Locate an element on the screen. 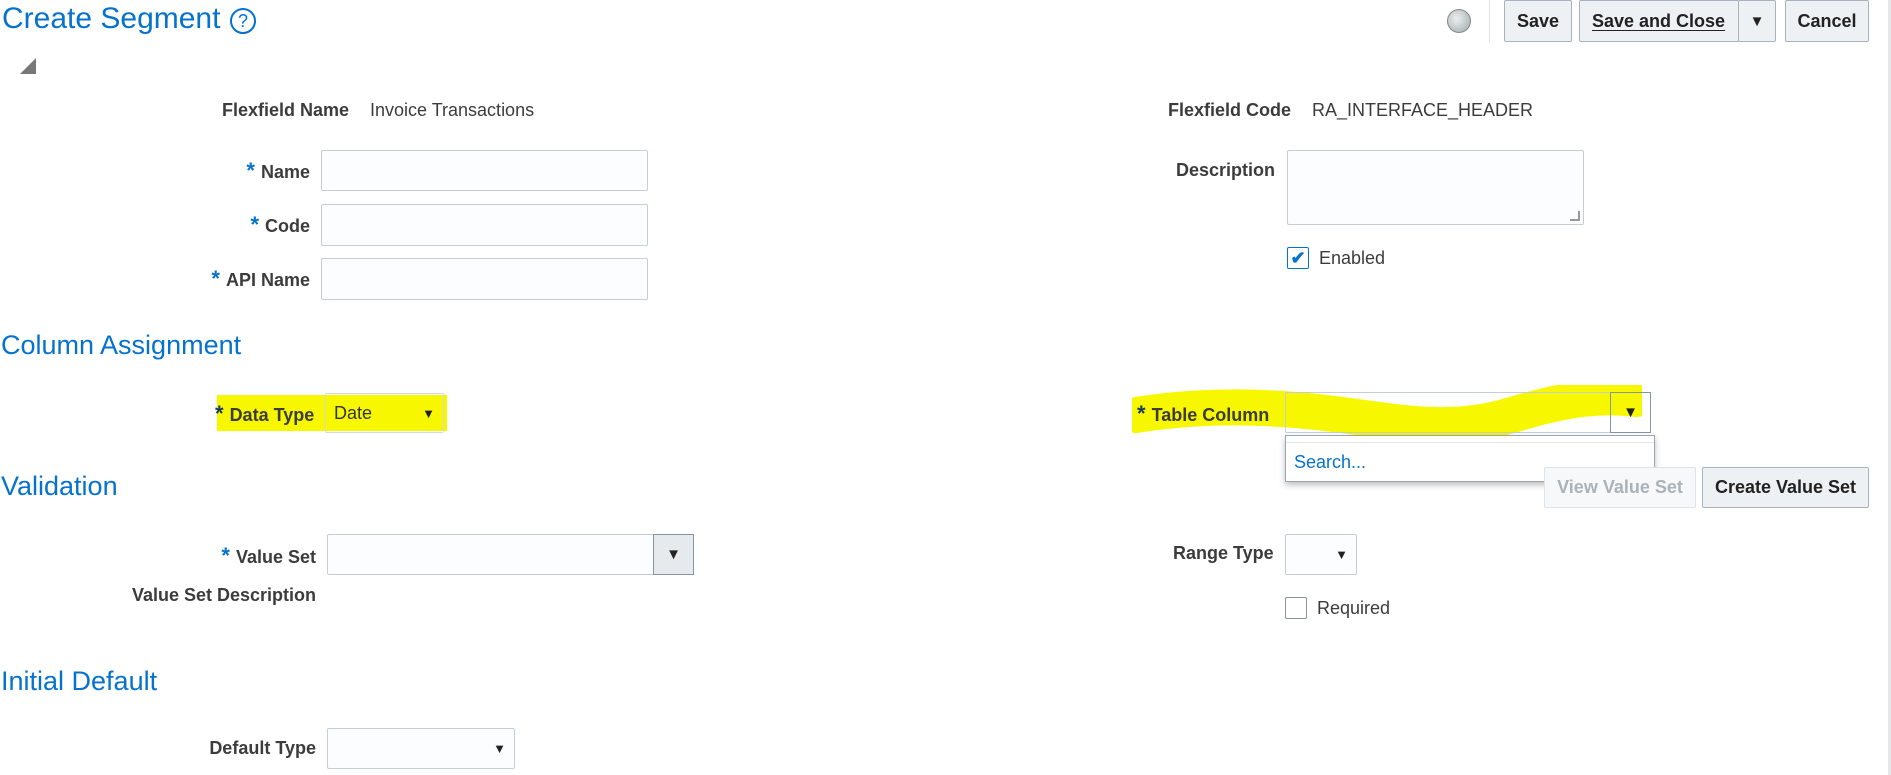 The width and height of the screenshot is (1891, 775). create-value-set-button: Create Value Set is located at coordinates (1785, 487).